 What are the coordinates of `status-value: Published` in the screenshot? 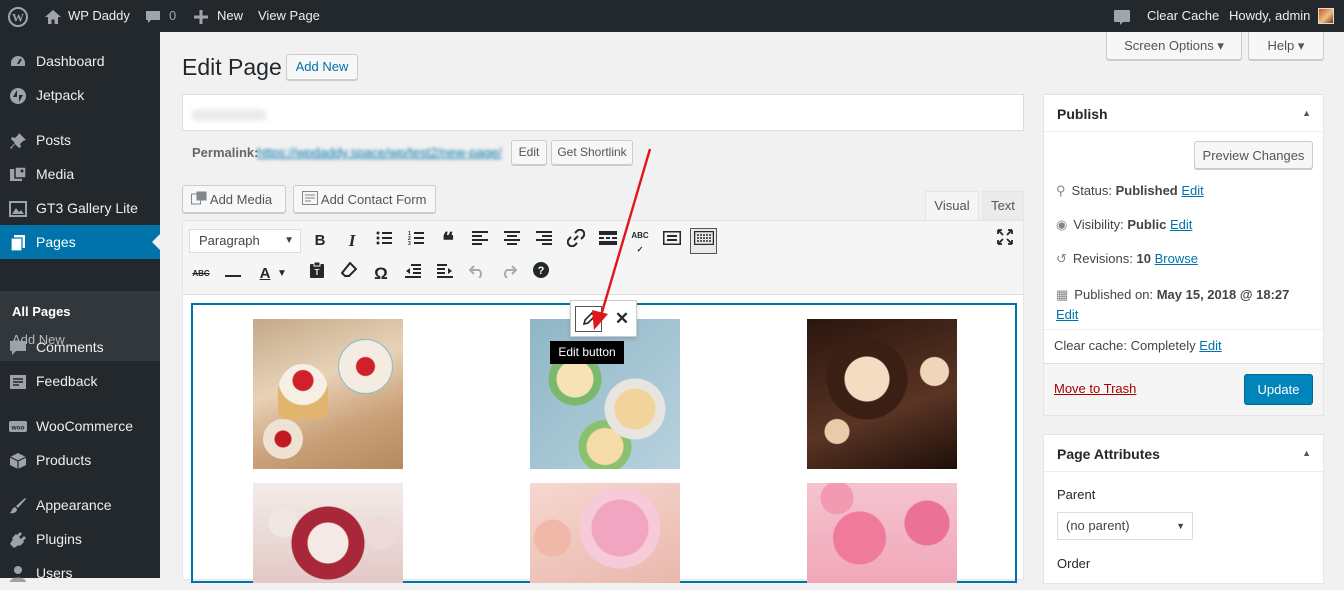 It's located at (1146, 190).